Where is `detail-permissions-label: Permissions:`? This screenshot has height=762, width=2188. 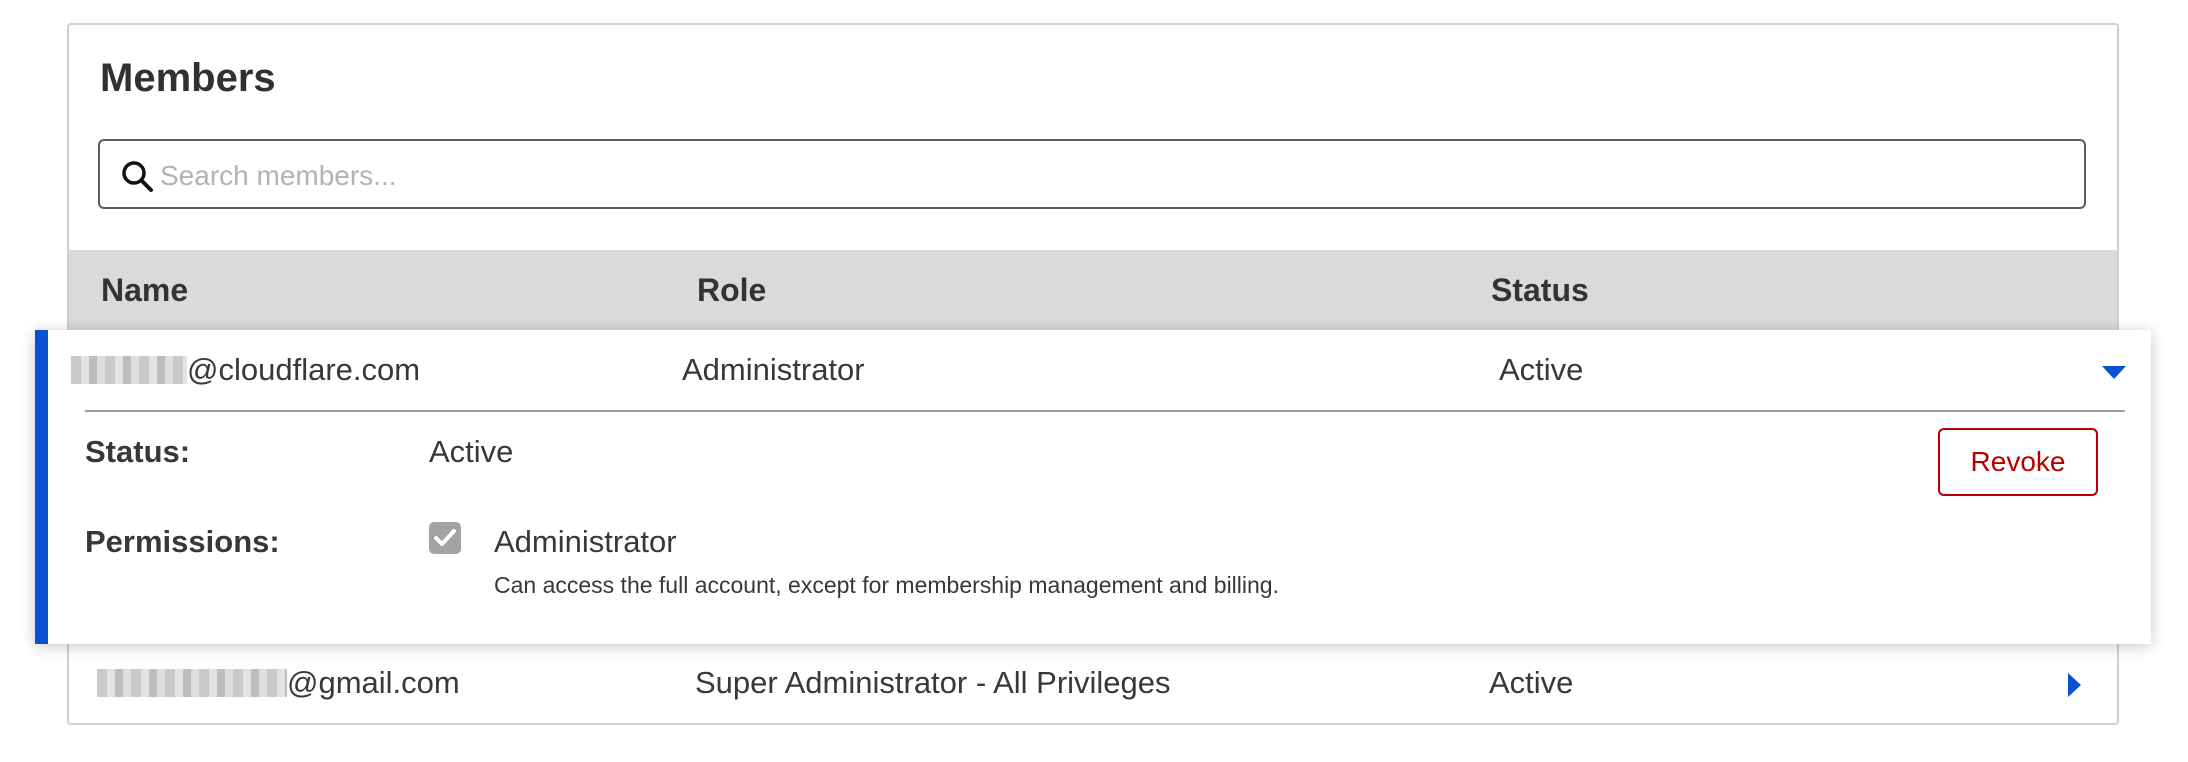 detail-permissions-label: Permissions: is located at coordinates (182, 541).